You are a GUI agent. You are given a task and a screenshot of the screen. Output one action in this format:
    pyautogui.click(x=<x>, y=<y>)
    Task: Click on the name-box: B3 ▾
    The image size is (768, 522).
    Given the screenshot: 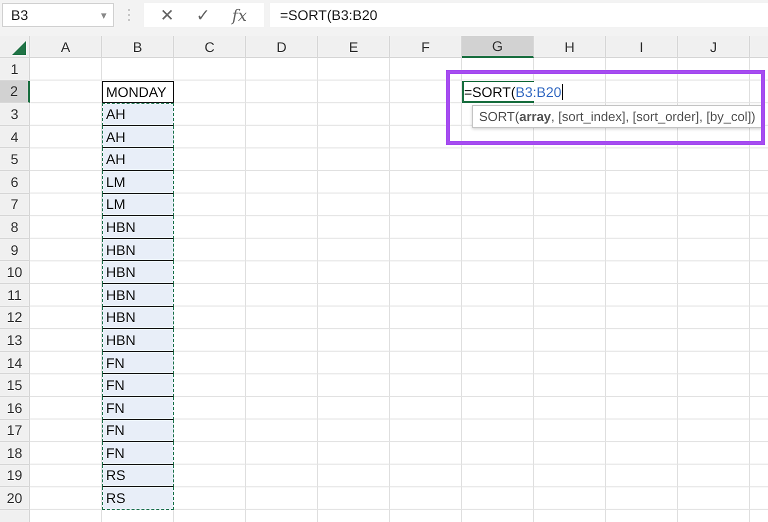 What is the action you would take?
    pyautogui.click(x=58, y=15)
    